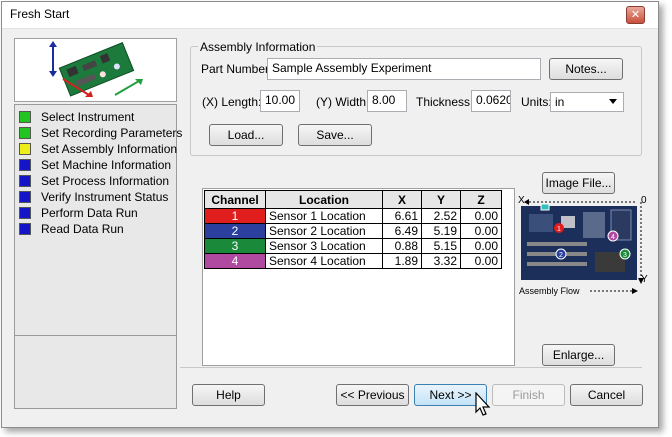 The image size is (672, 437). I want to click on units-select: in, so click(587, 102).